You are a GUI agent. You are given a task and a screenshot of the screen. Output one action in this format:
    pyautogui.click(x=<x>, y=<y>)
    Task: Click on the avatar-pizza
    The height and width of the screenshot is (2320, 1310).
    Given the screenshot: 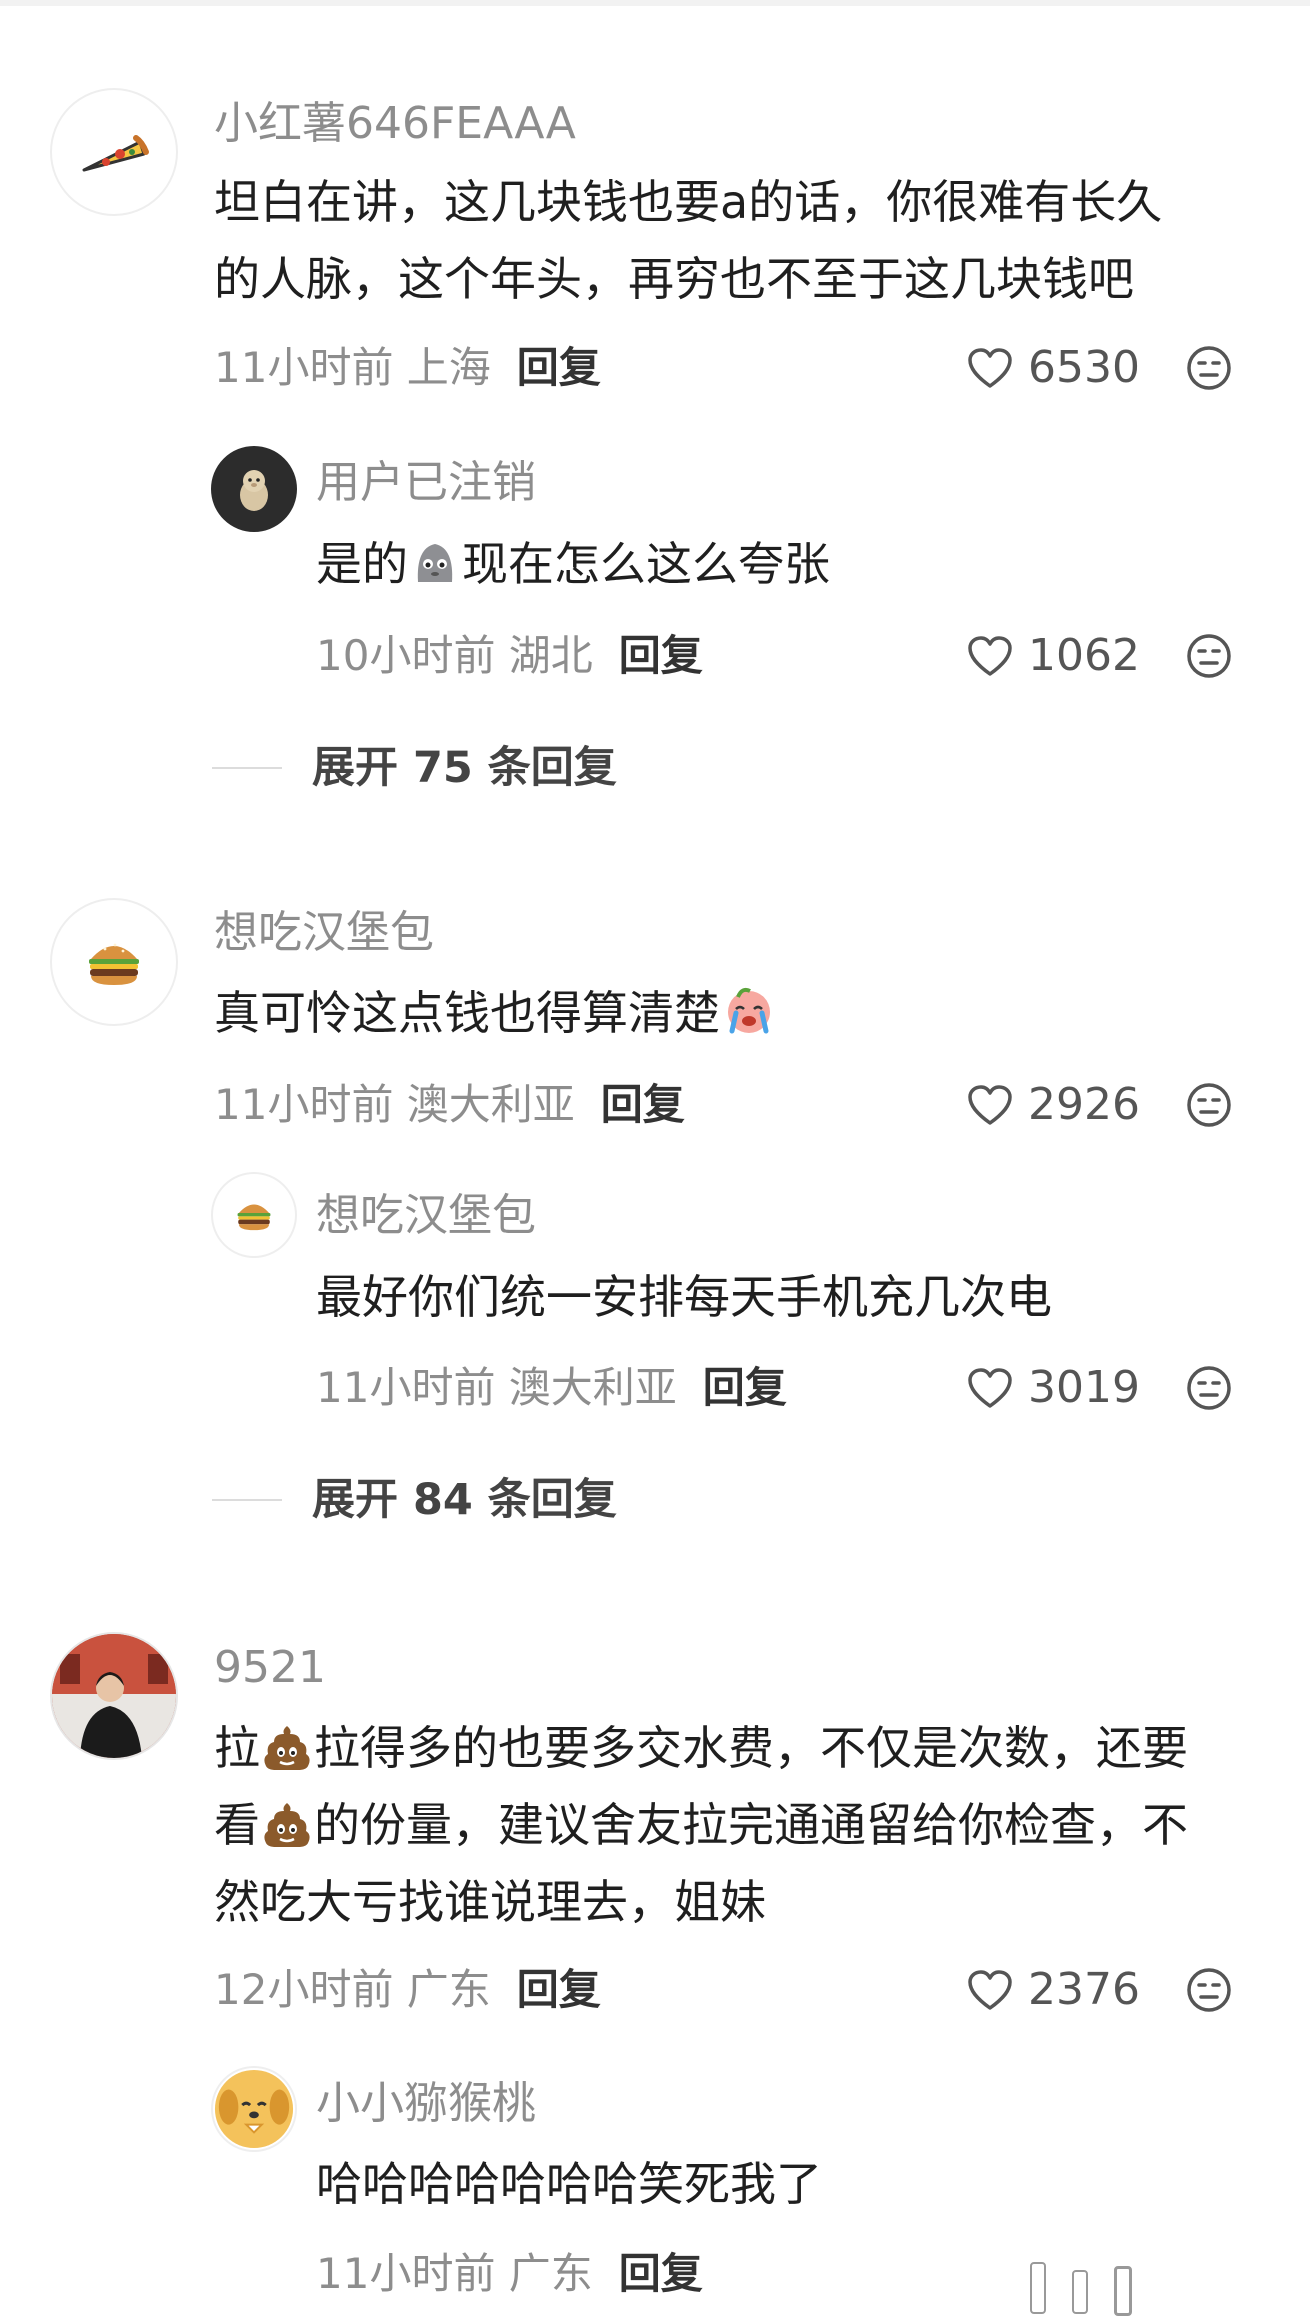 What is the action you would take?
    pyautogui.click(x=114, y=152)
    